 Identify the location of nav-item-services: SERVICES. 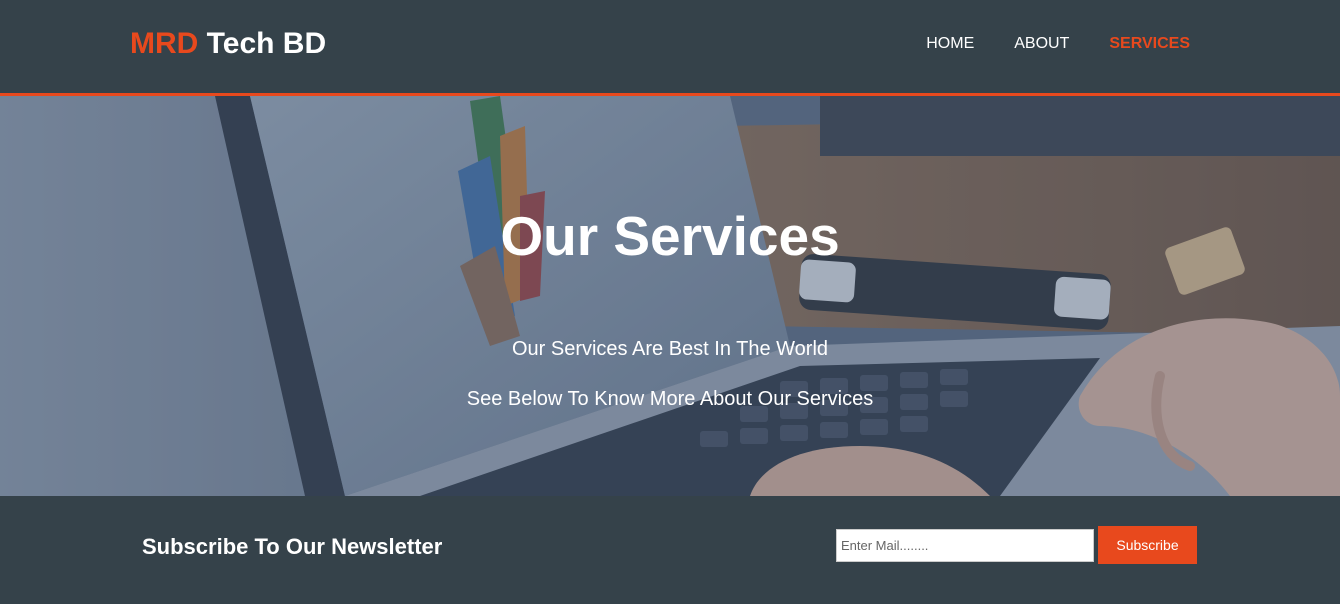
(1149, 44).